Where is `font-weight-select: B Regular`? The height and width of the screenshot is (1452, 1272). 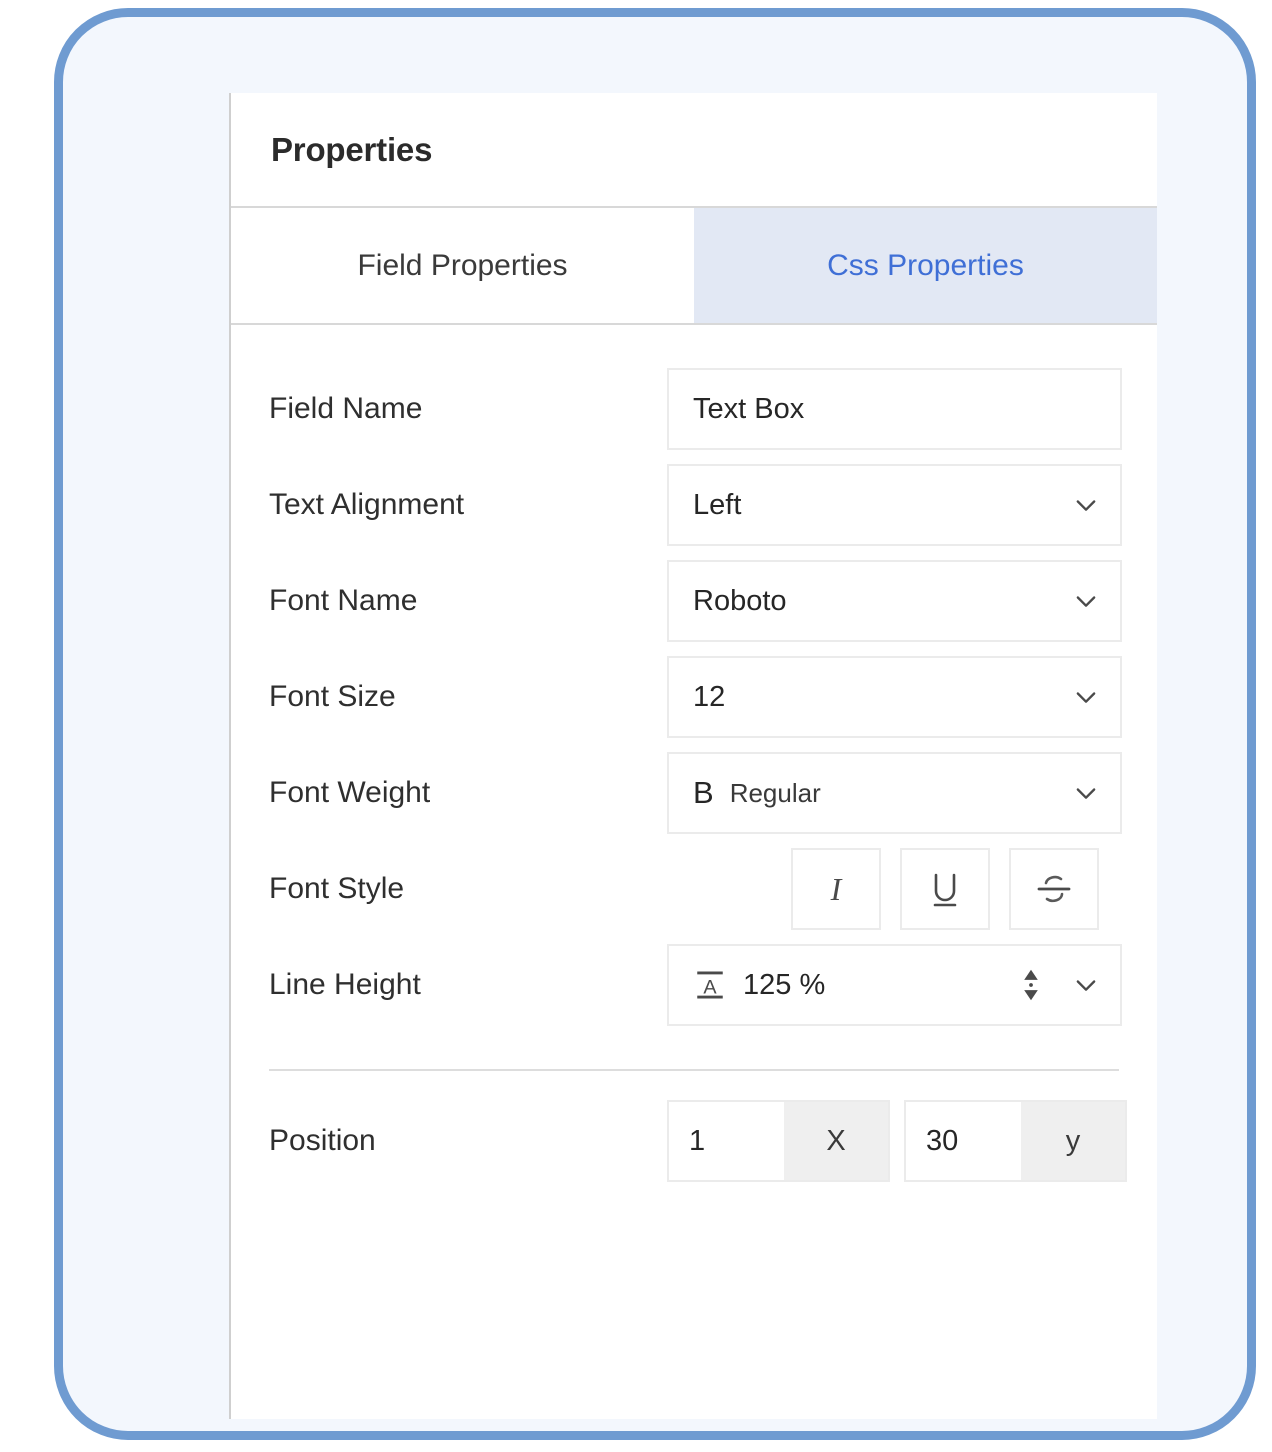
font-weight-select: B Regular is located at coordinates (894, 793).